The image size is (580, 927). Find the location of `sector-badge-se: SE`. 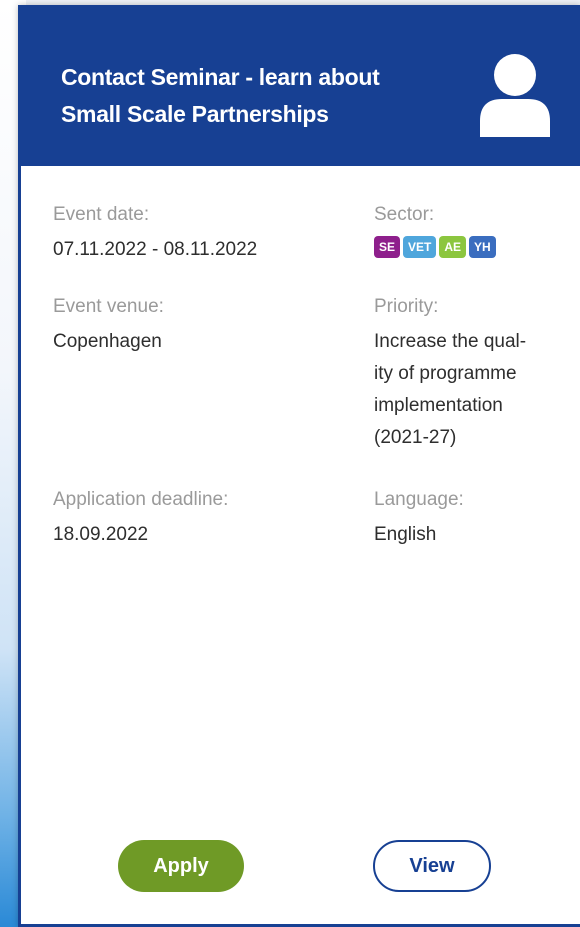

sector-badge-se: SE is located at coordinates (387, 247).